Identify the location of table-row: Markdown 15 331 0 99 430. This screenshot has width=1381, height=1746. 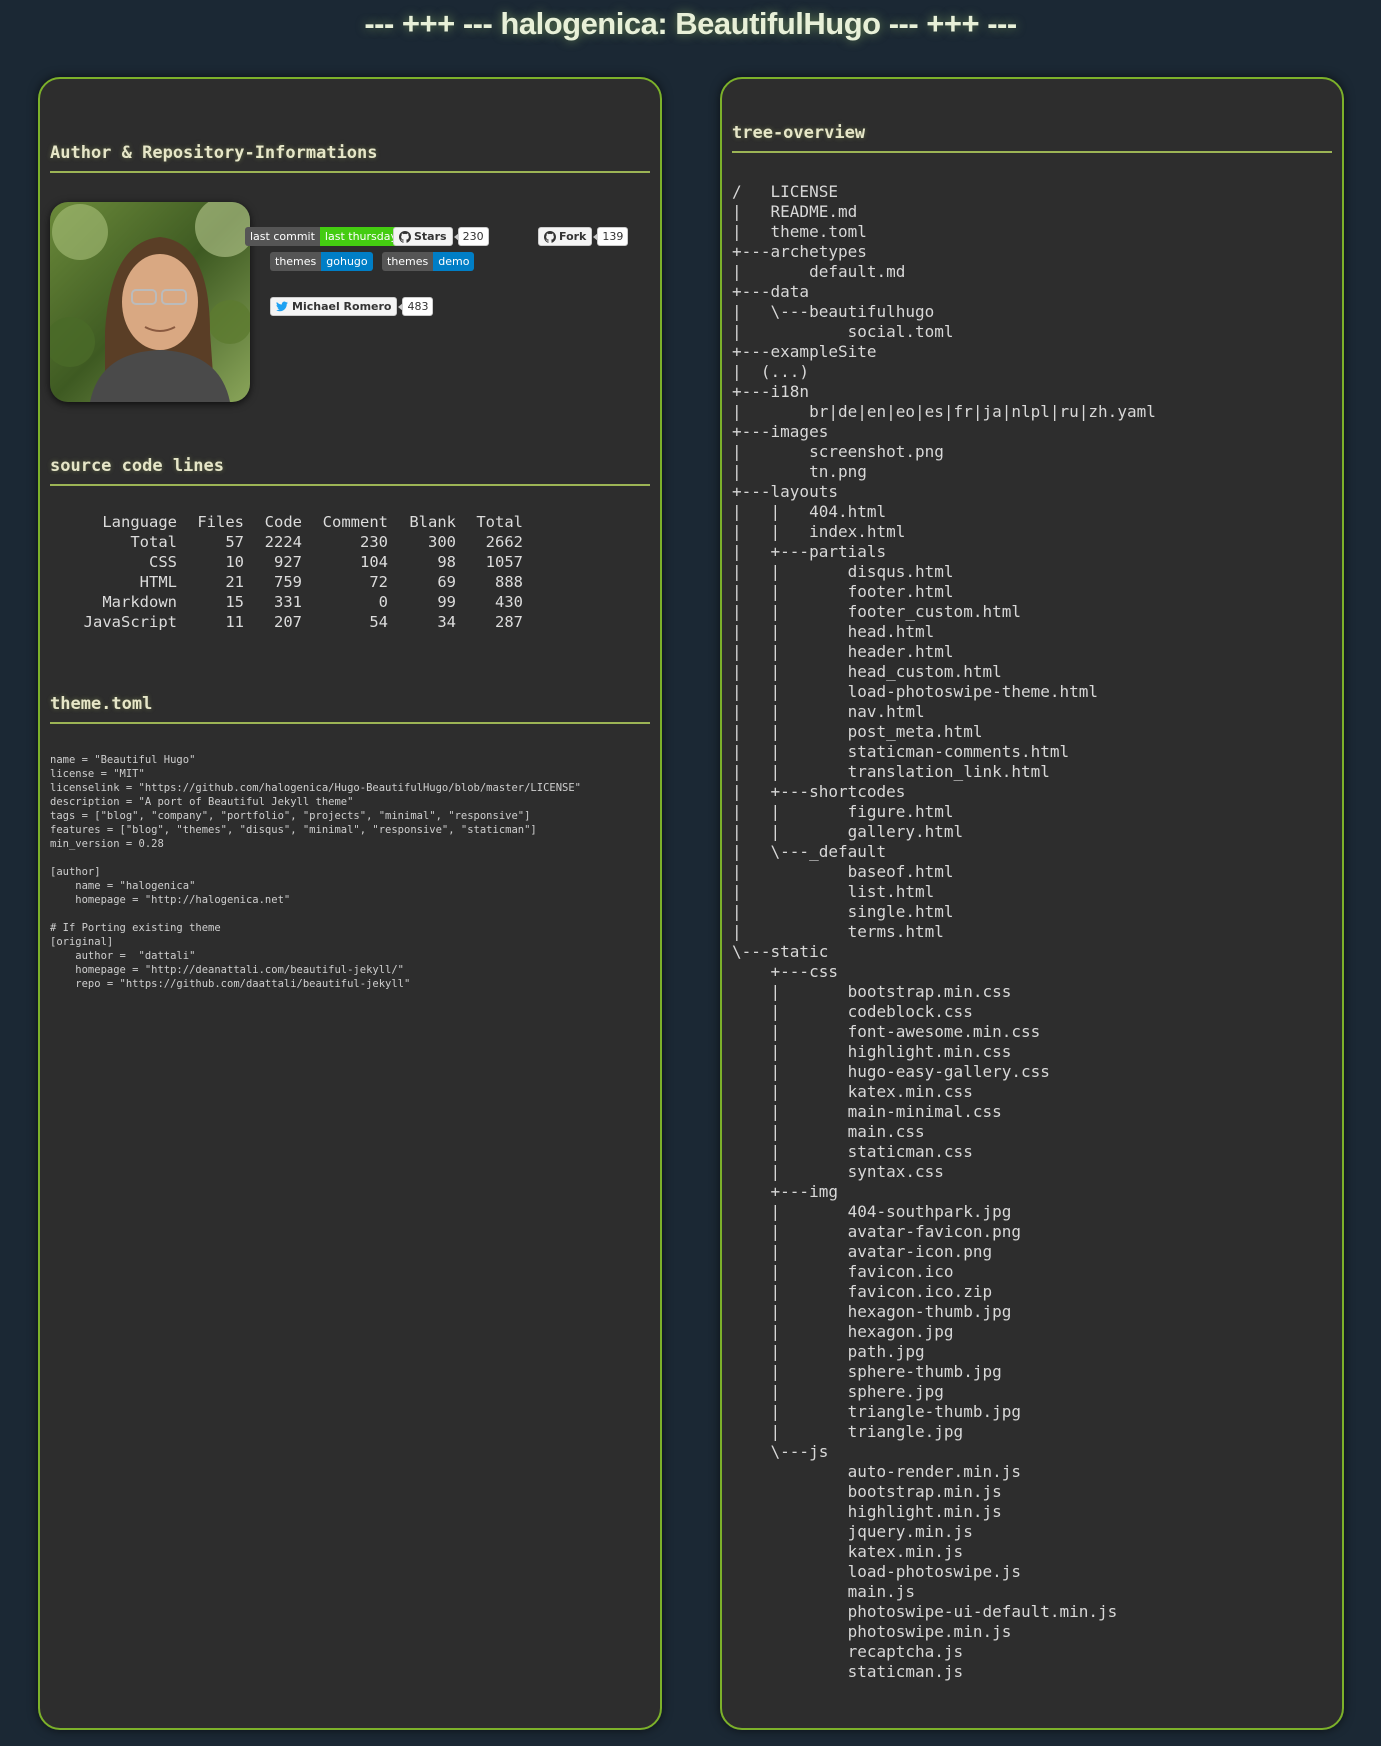
(291, 602).